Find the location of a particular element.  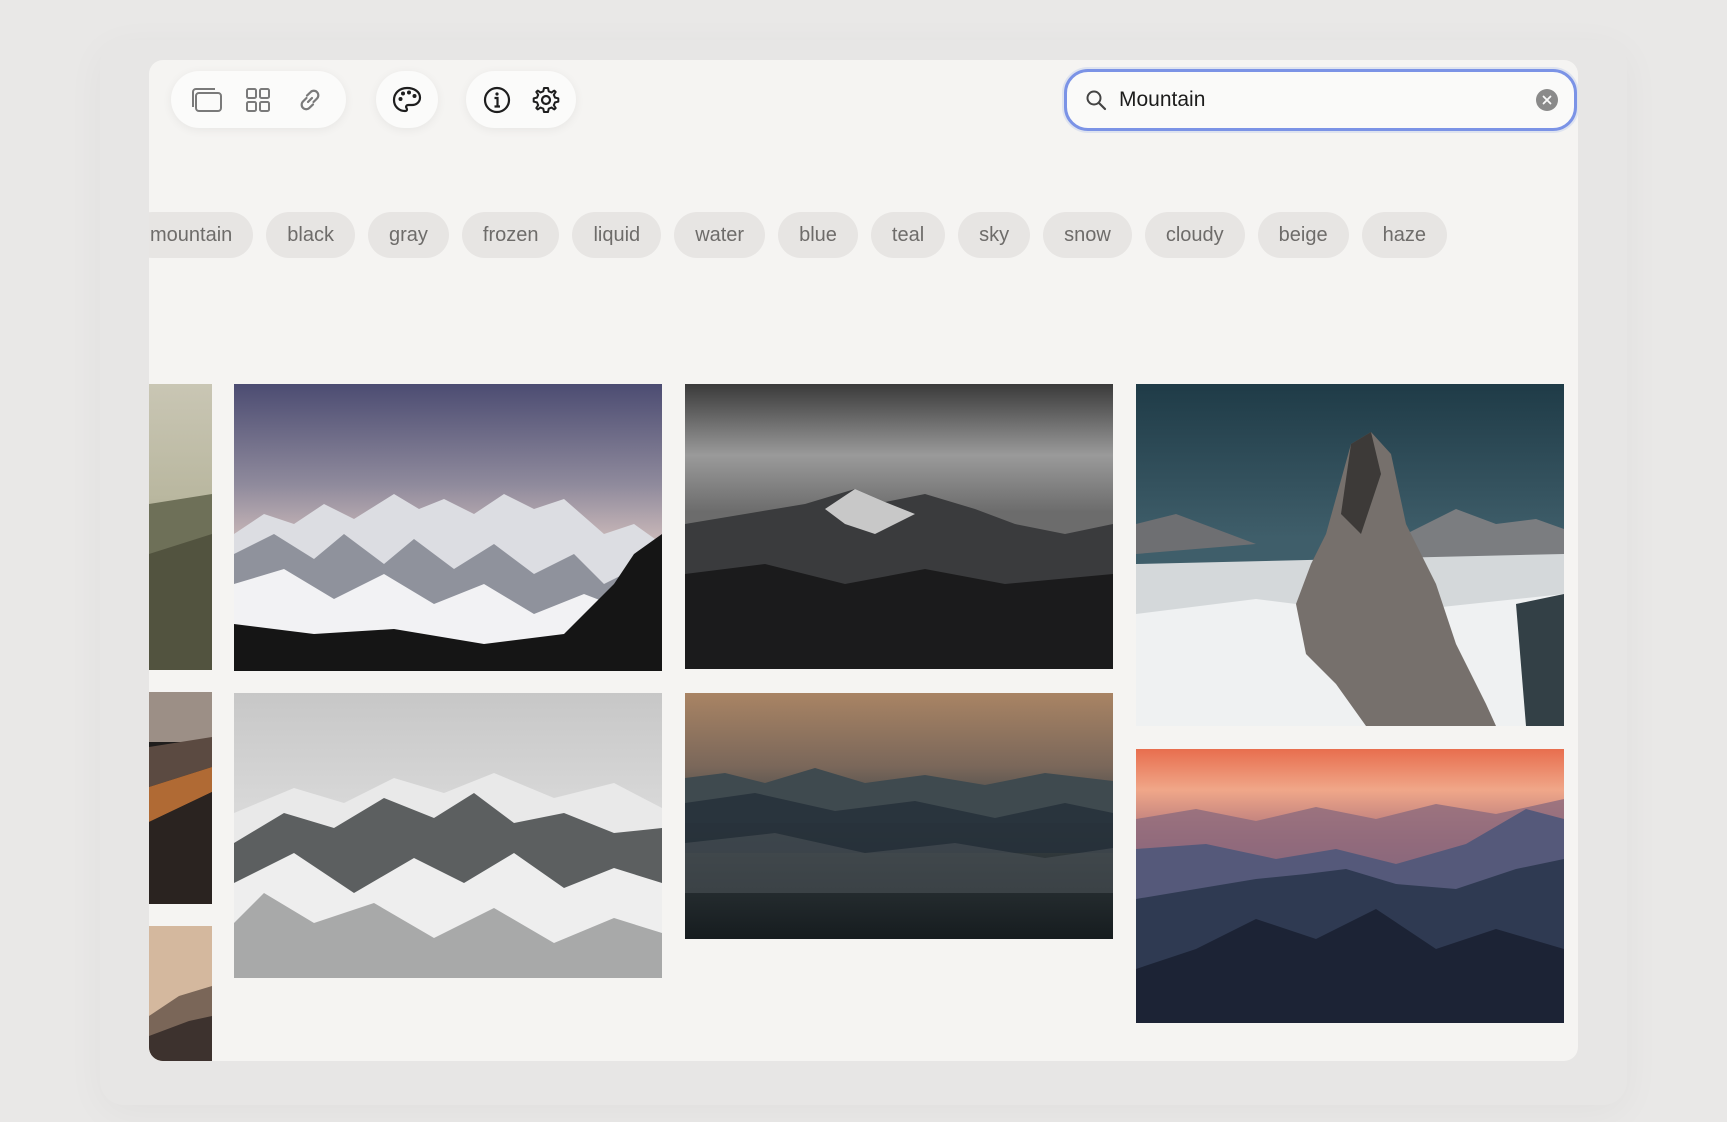

tag-chip: water is located at coordinates (720, 235).